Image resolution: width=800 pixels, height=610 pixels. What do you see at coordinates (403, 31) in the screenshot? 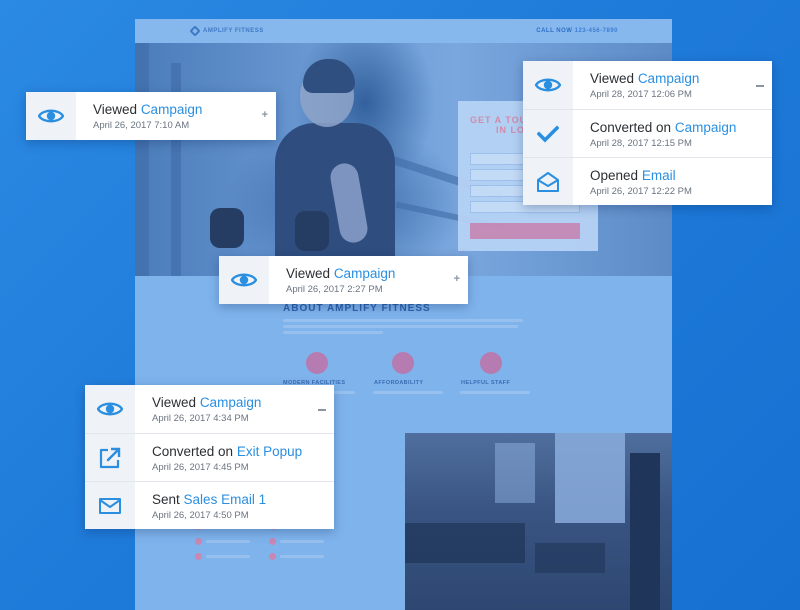
I see `landing-page-header: AMPLIFY FITNESS CALL NOW 123-456-7890` at bounding box center [403, 31].